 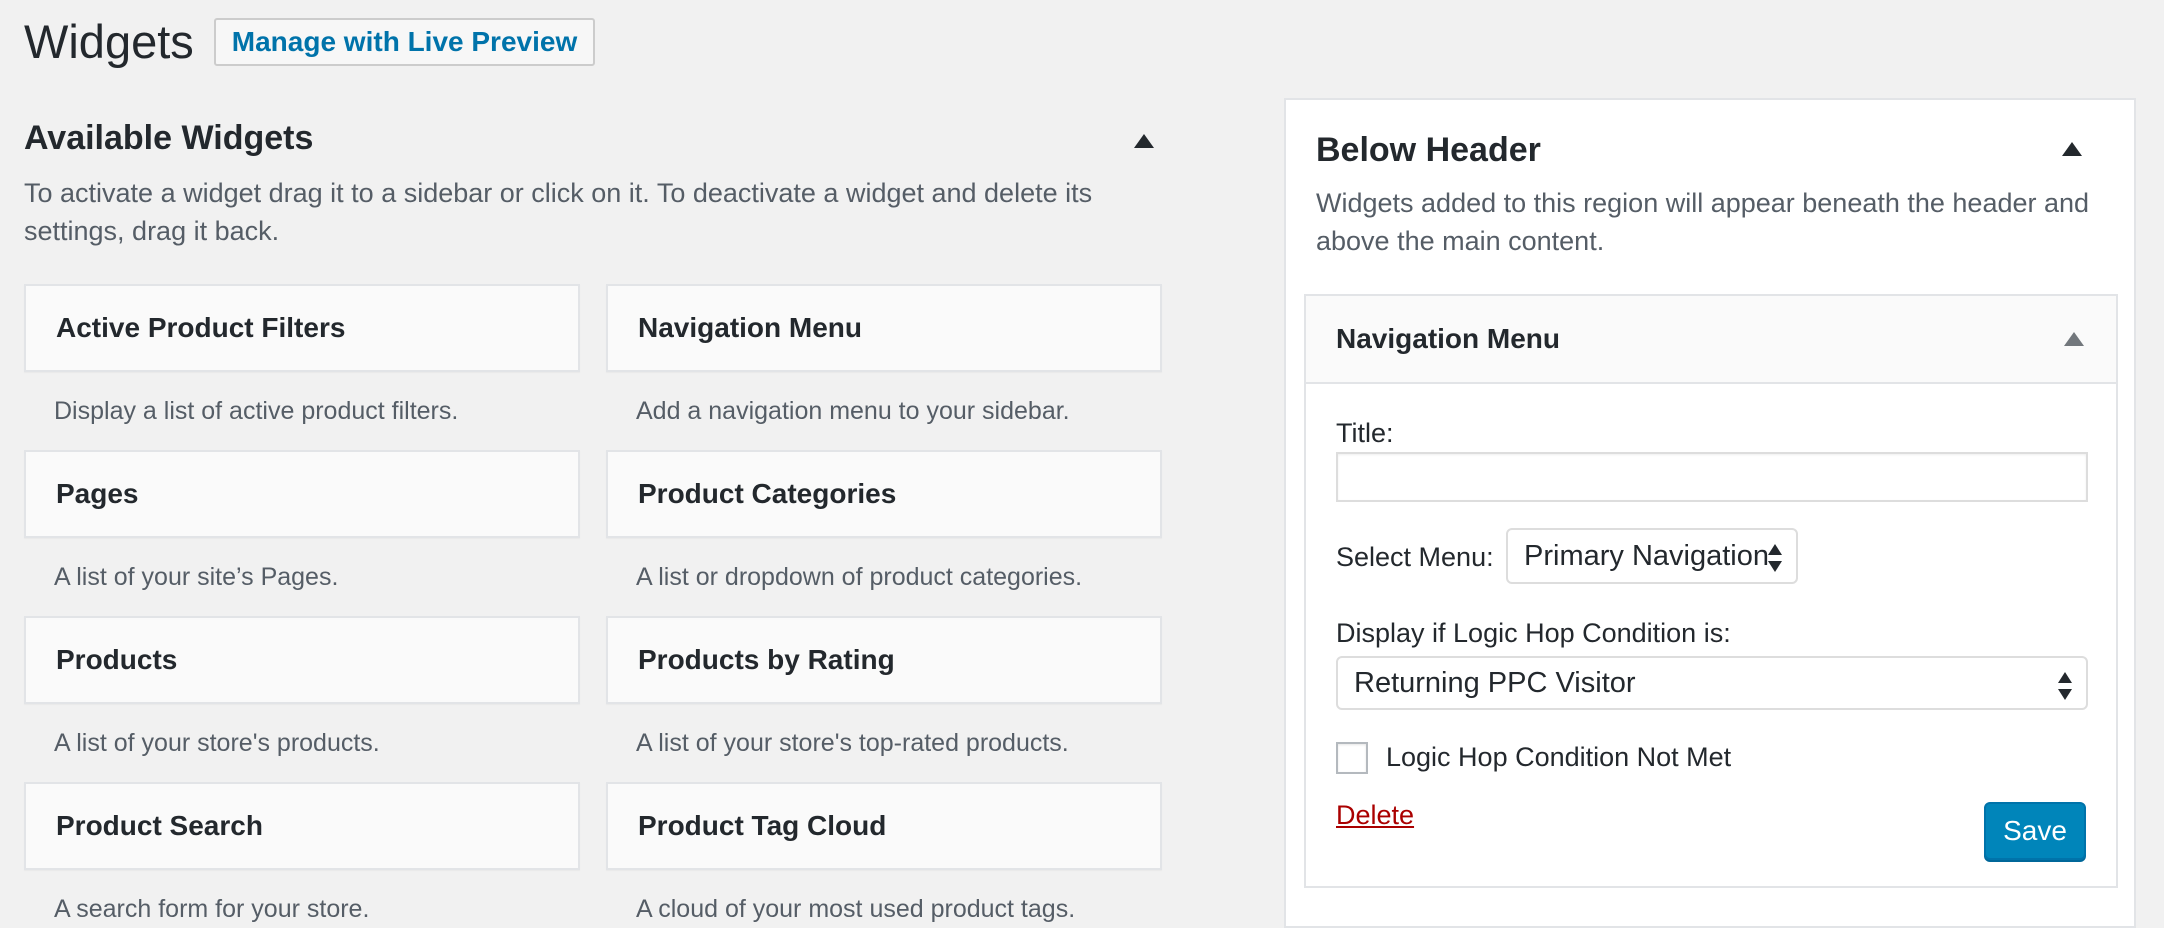 What do you see at coordinates (117, 659) in the screenshot?
I see `widget-title: Products` at bounding box center [117, 659].